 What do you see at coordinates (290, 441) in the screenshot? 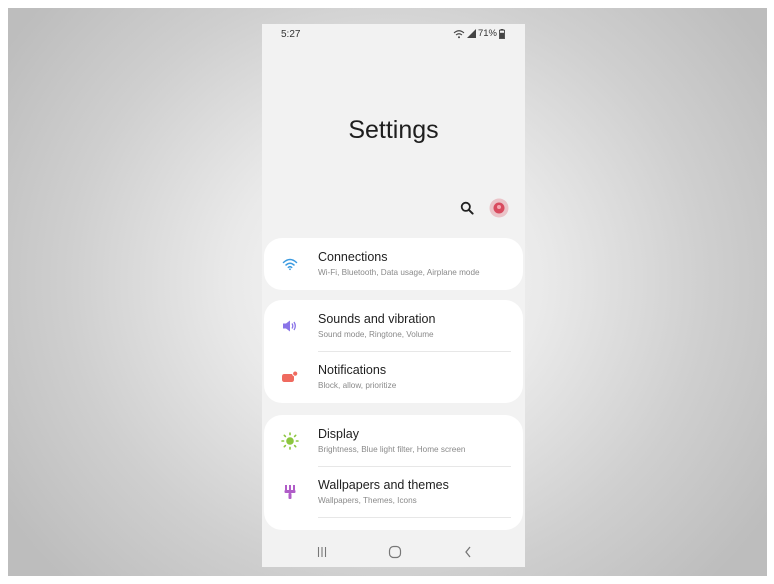
I see `sun-icon` at bounding box center [290, 441].